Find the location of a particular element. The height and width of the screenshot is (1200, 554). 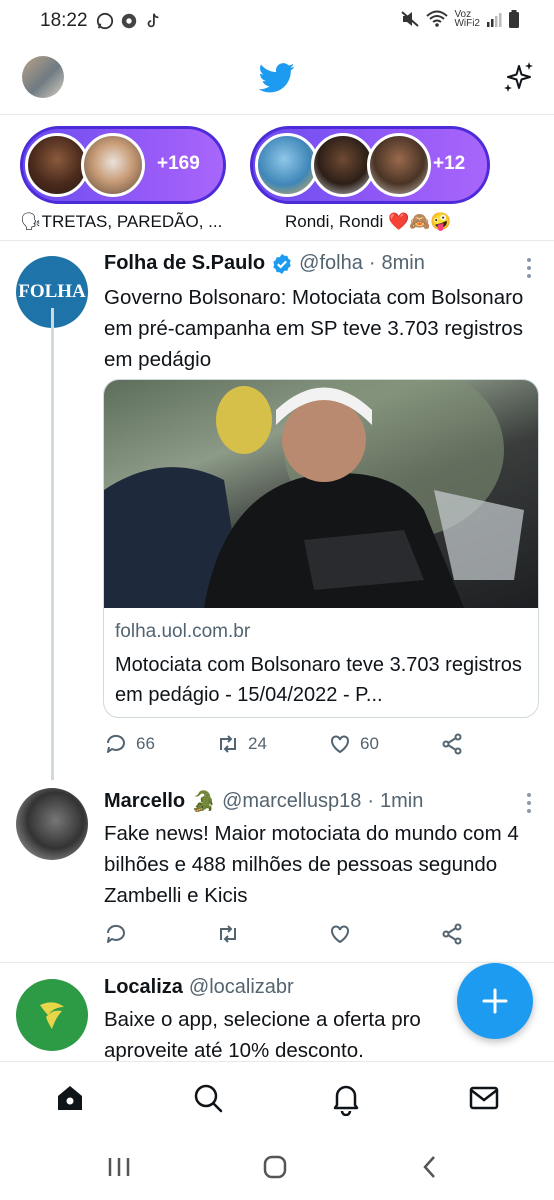

space-pill-1: +169 is located at coordinates (123, 165).